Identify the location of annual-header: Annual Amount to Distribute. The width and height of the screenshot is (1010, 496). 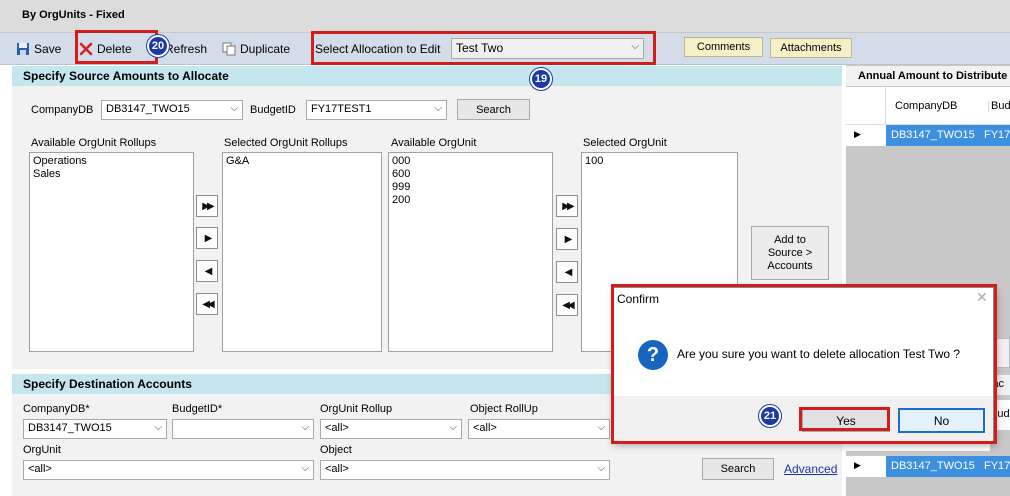
(928, 76).